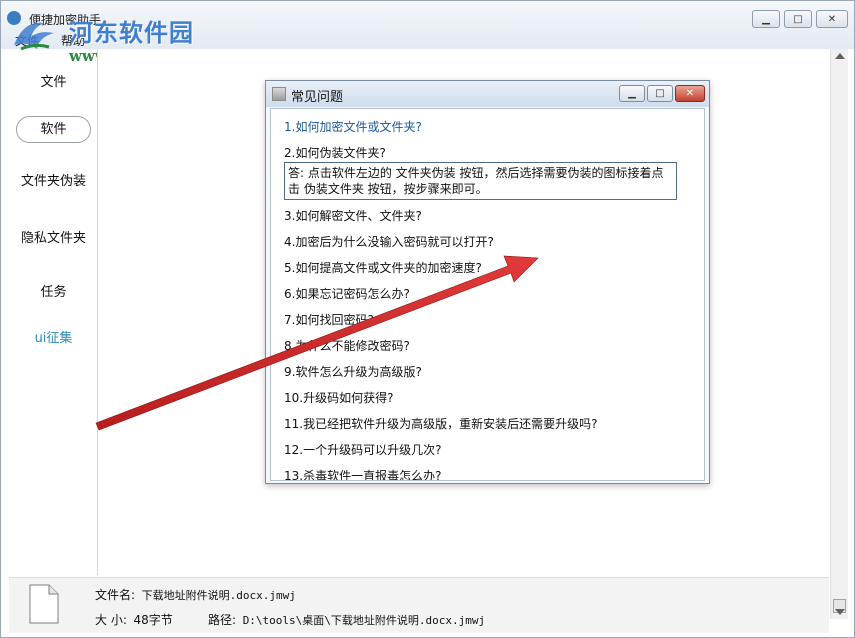 The image size is (855, 638). I want to click on document-icon, so click(44, 604).